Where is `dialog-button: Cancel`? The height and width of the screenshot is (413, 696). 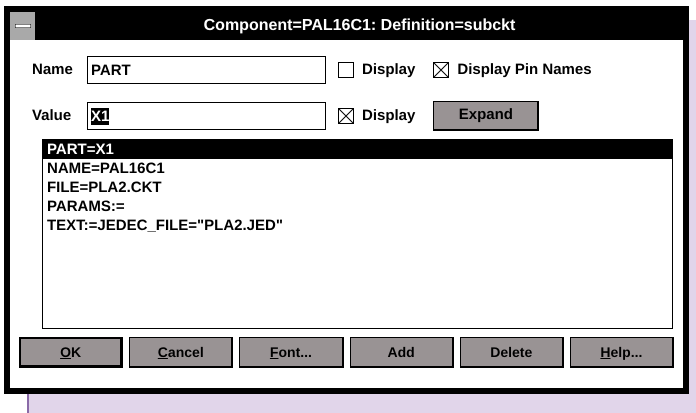 dialog-button: Cancel is located at coordinates (181, 352).